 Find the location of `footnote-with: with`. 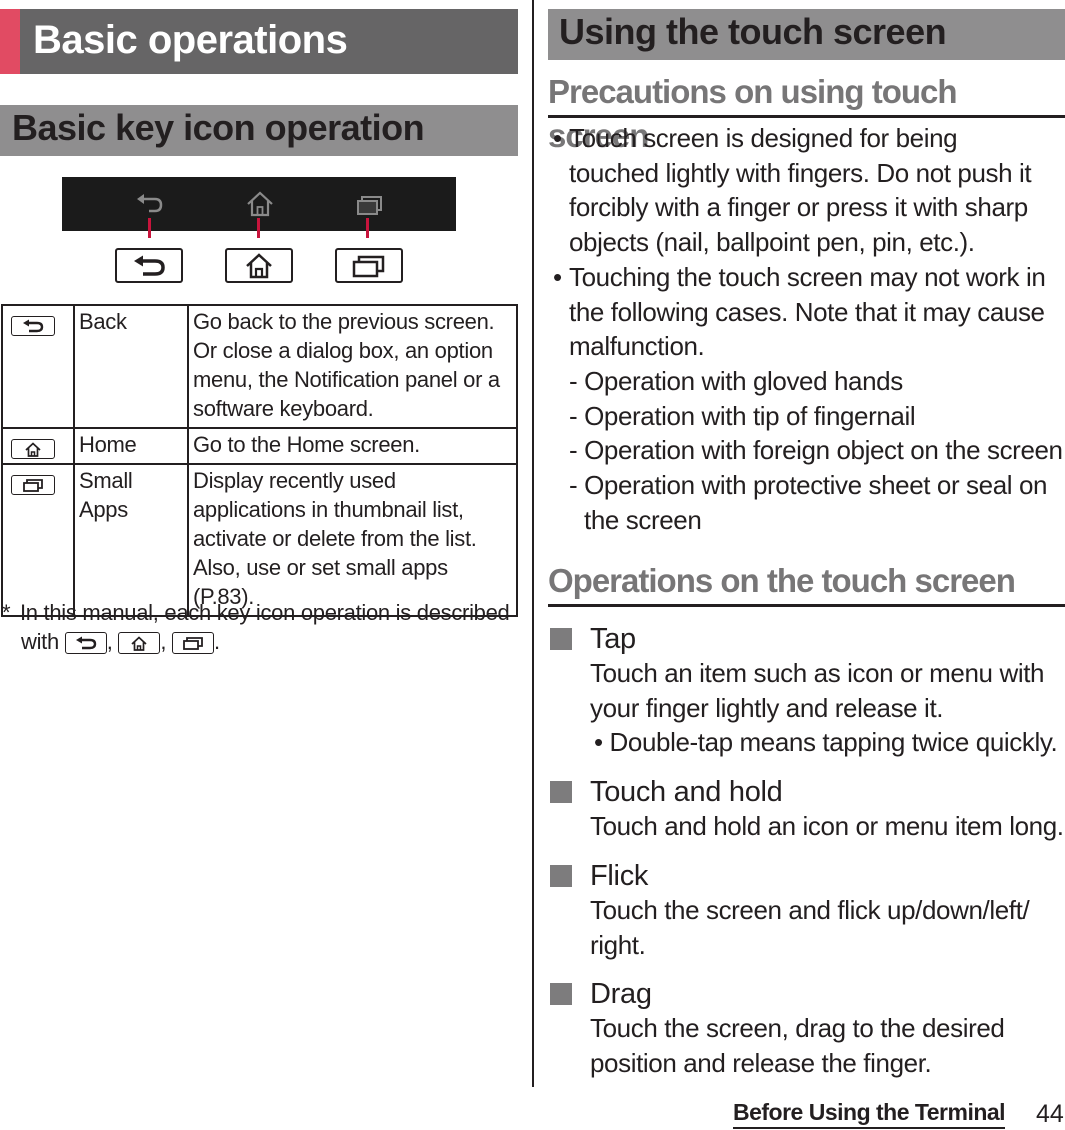

footnote-with: with is located at coordinates (40, 641).